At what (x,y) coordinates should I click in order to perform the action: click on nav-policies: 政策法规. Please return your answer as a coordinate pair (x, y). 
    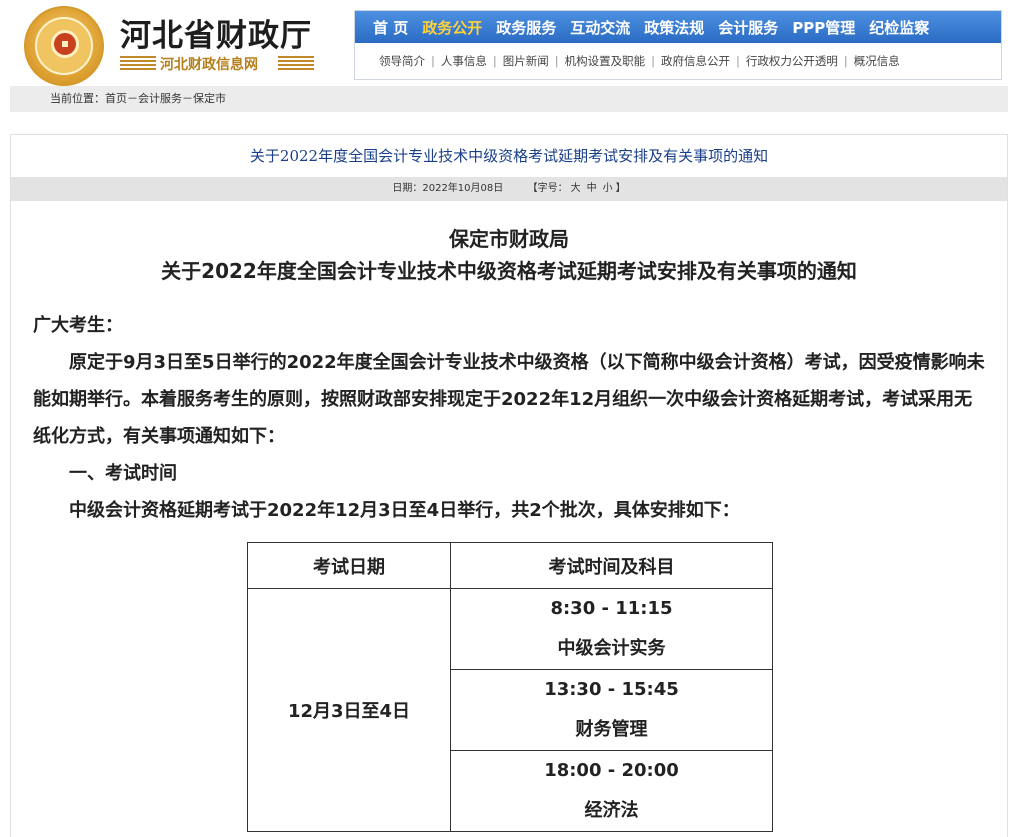
    Looking at the image, I should click on (674, 27).